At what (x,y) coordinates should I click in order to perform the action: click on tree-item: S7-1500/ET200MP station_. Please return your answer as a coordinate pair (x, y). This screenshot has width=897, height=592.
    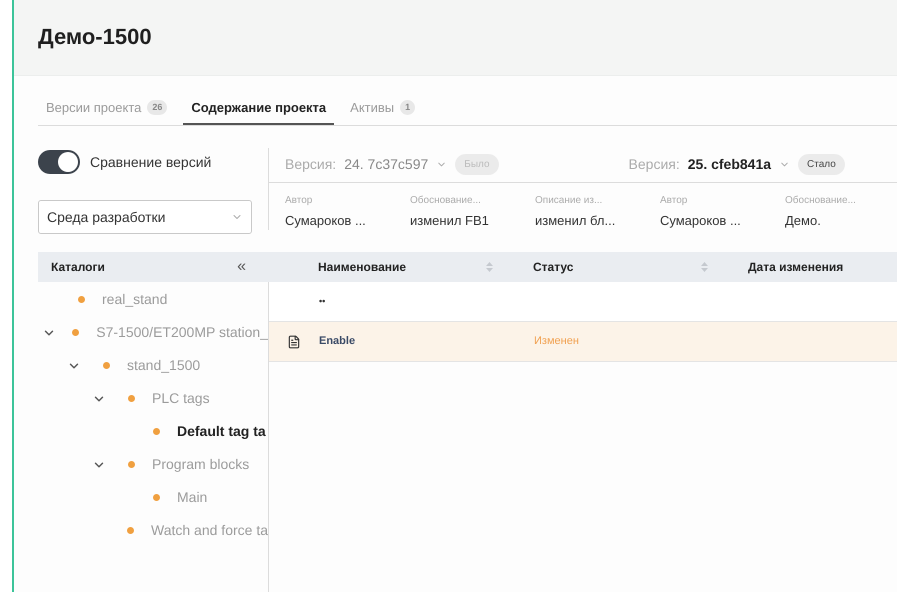
    Looking at the image, I should click on (182, 332).